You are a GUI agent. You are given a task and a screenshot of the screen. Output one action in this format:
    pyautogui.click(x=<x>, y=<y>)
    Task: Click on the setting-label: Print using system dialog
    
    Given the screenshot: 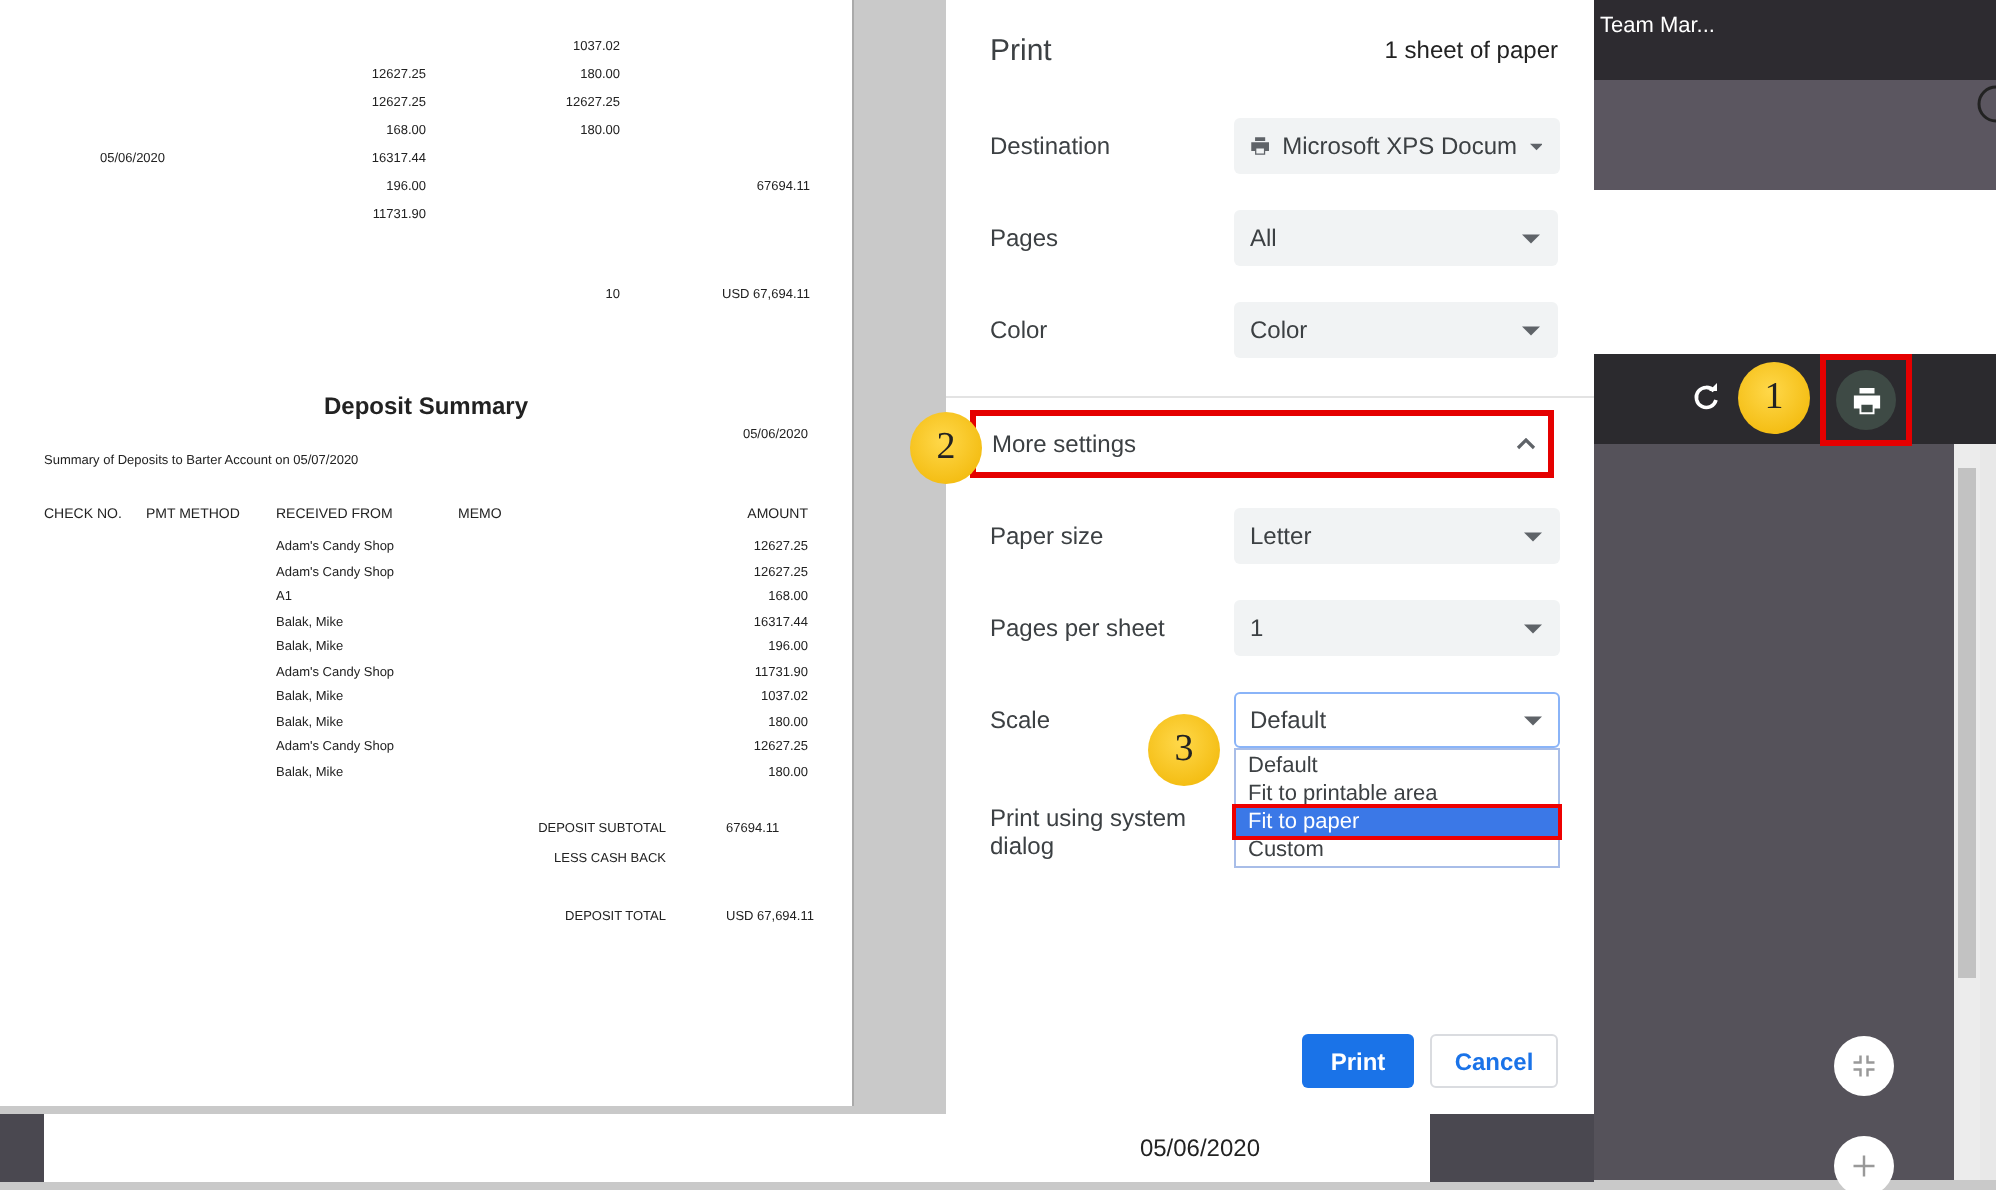 What is the action you would take?
    pyautogui.click(x=1089, y=832)
    